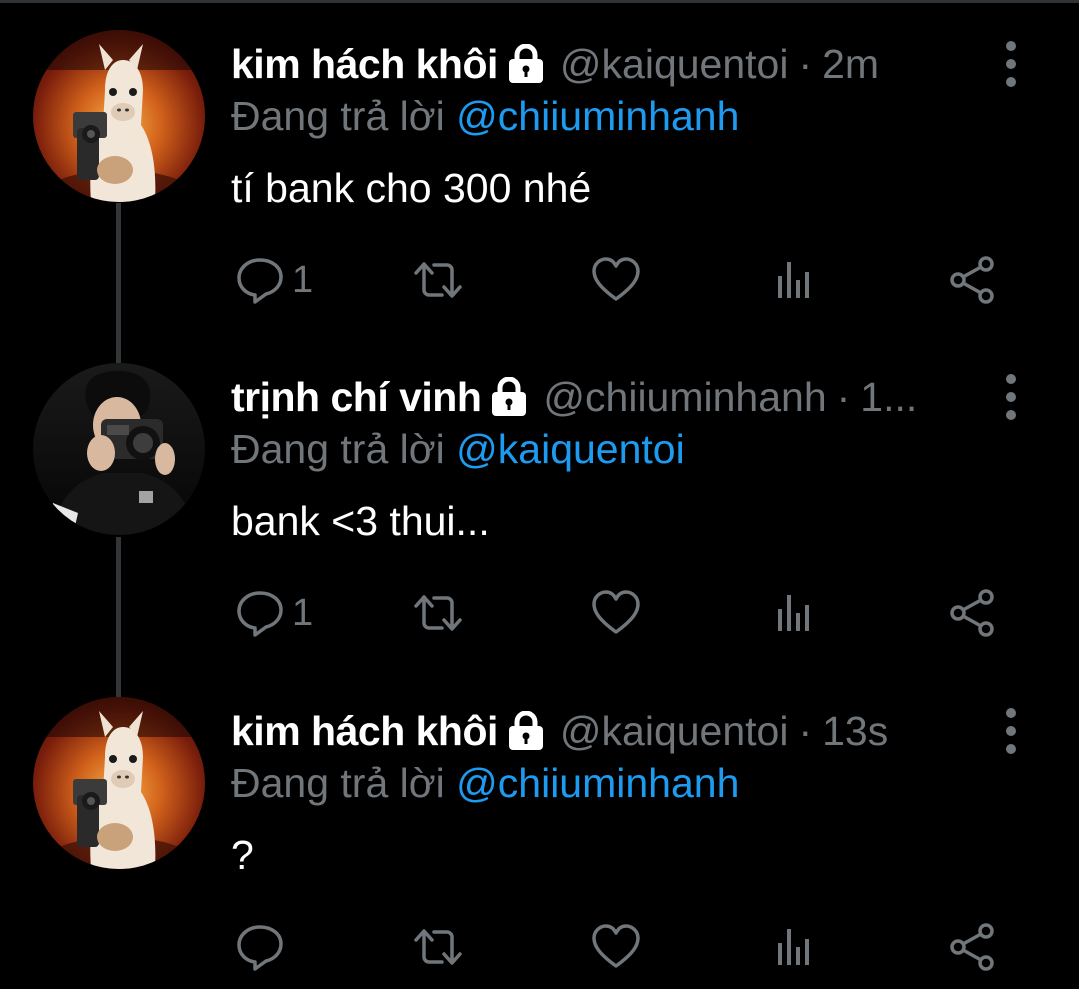  What do you see at coordinates (855, 731) in the screenshot?
I see `timestamp: 13s` at bounding box center [855, 731].